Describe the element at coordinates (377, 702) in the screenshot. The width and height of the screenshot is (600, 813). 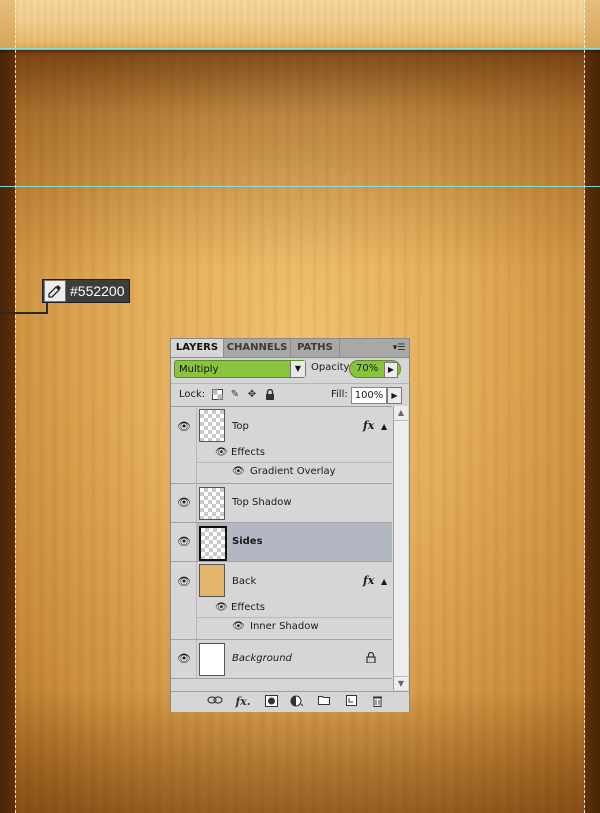
I see `delete-layer-icon` at that location.